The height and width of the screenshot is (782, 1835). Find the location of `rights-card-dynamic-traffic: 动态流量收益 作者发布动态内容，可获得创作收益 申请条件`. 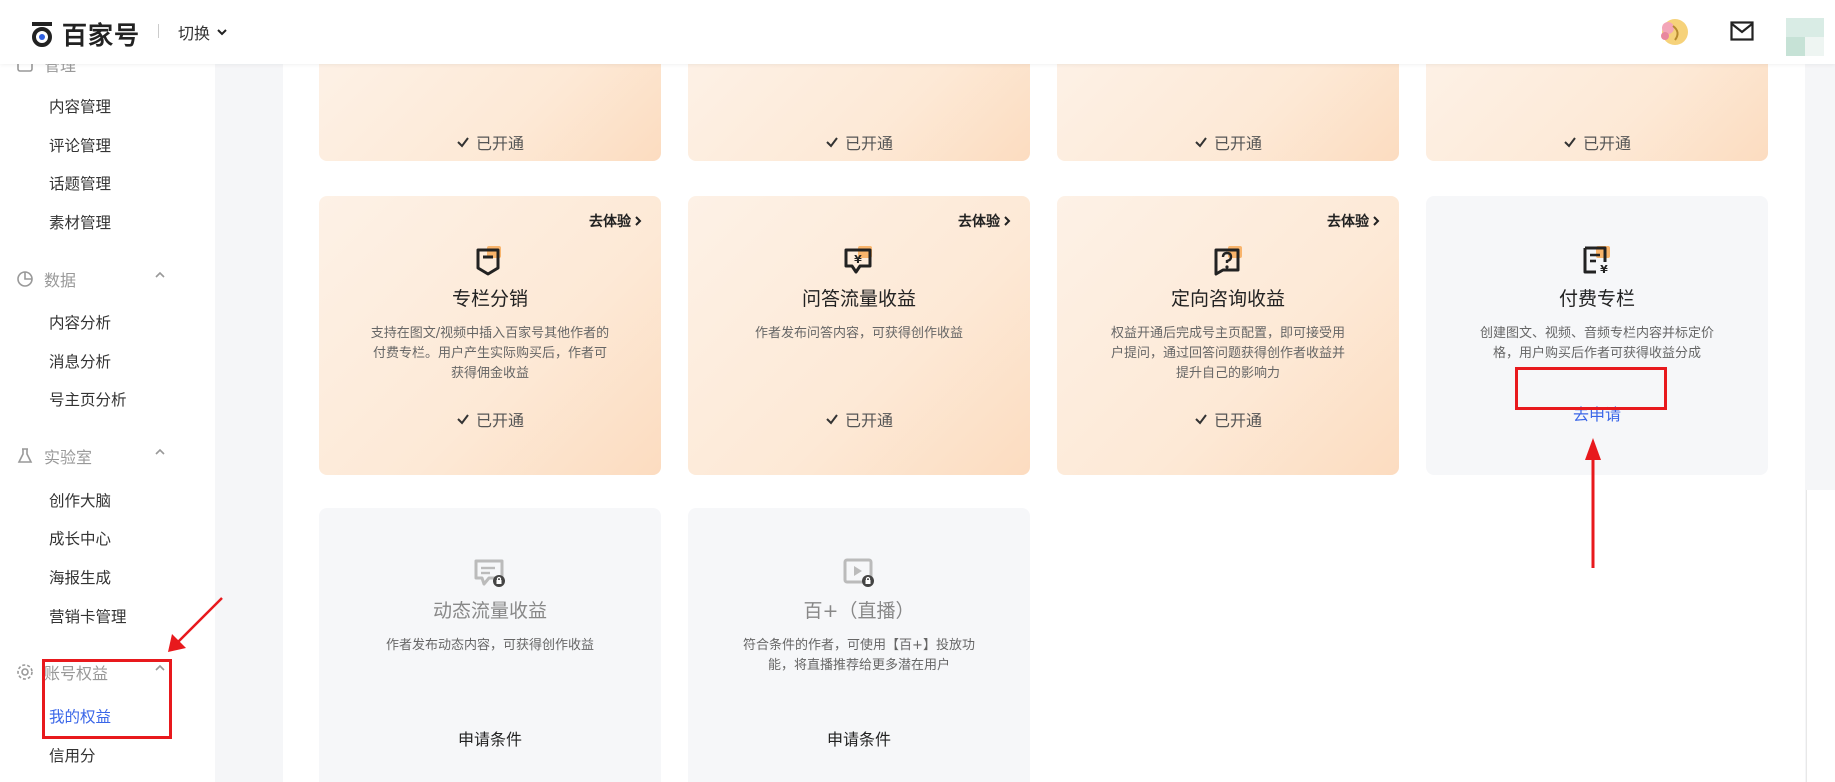

rights-card-dynamic-traffic: 动态流量收益 作者发布动态内容，可获得创作收益 申请条件 is located at coordinates (490, 645).